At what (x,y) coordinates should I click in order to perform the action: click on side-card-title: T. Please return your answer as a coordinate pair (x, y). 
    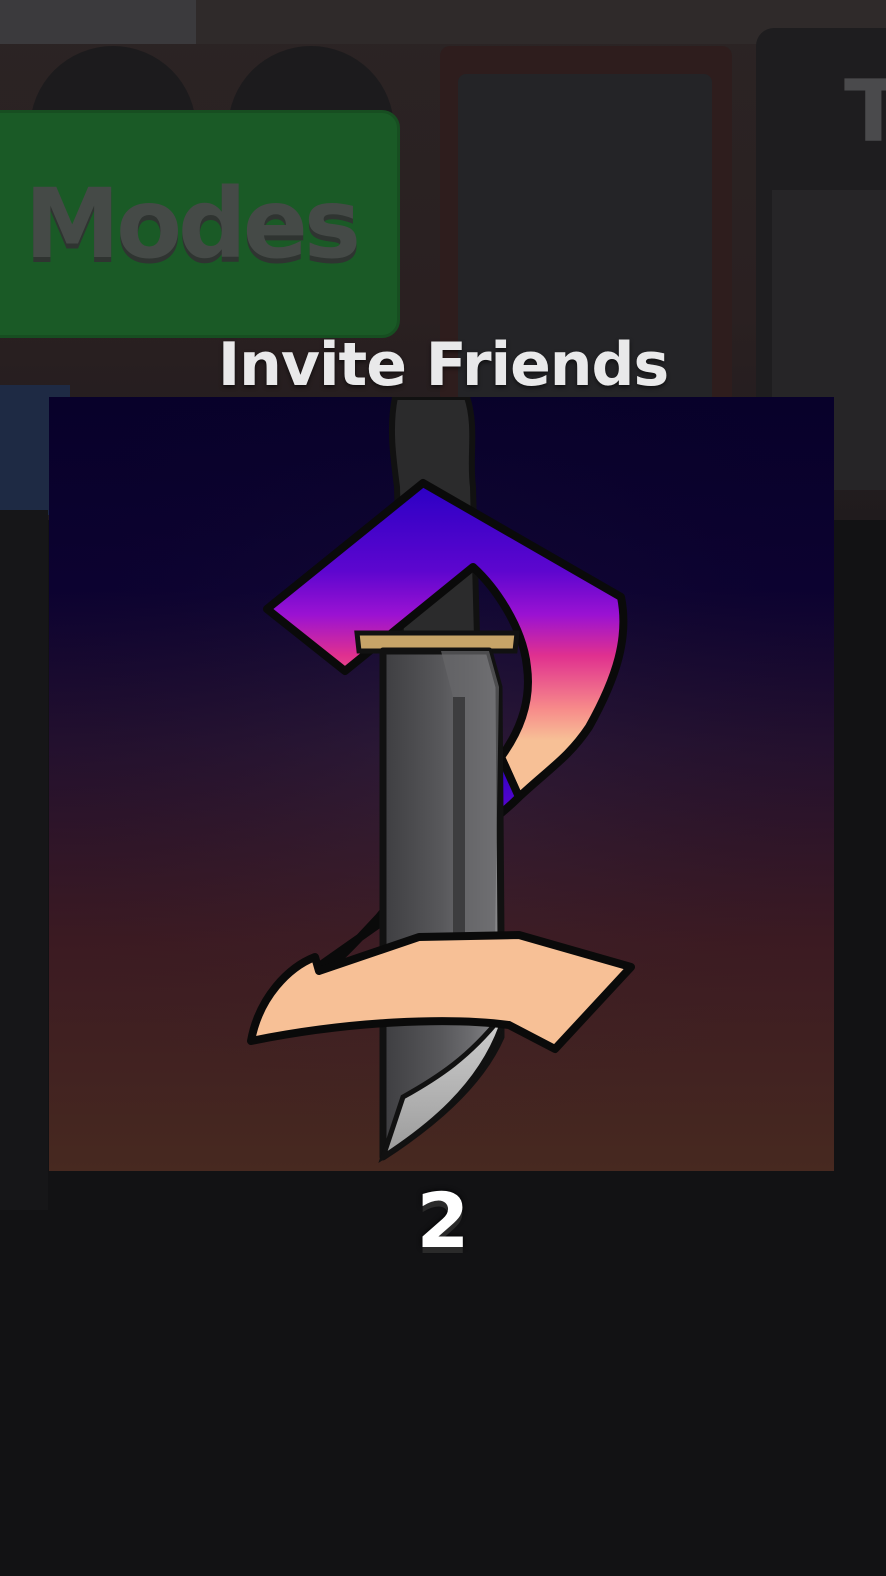
    Looking at the image, I should click on (865, 112).